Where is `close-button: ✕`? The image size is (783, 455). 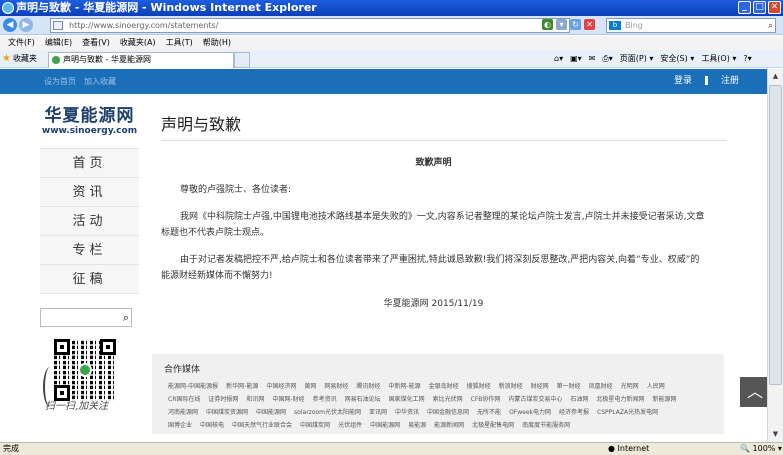
close-button: ✕ is located at coordinates (774, 7).